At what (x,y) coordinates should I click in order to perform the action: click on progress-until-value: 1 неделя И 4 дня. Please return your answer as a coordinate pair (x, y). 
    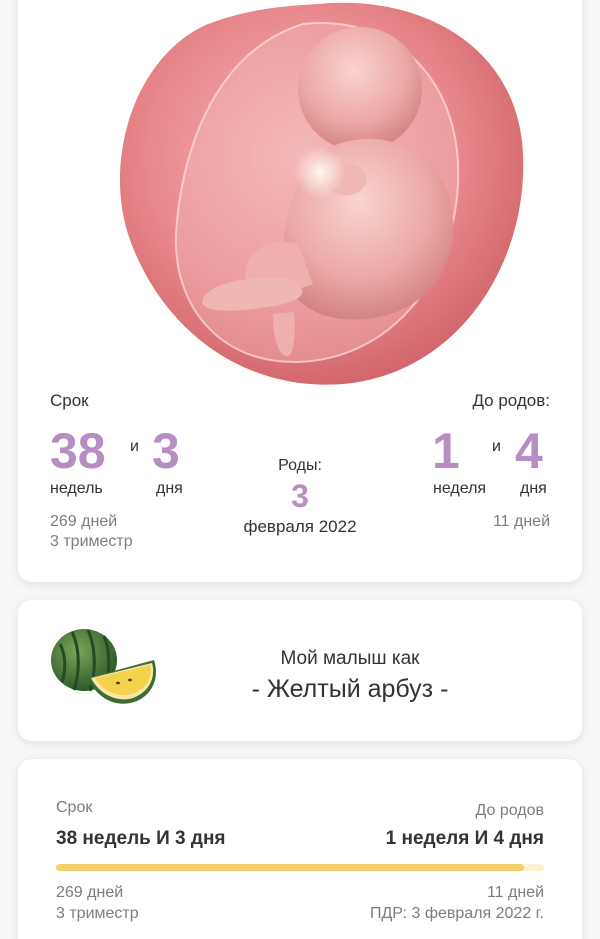
    Looking at the image, I should click on (464, 838).